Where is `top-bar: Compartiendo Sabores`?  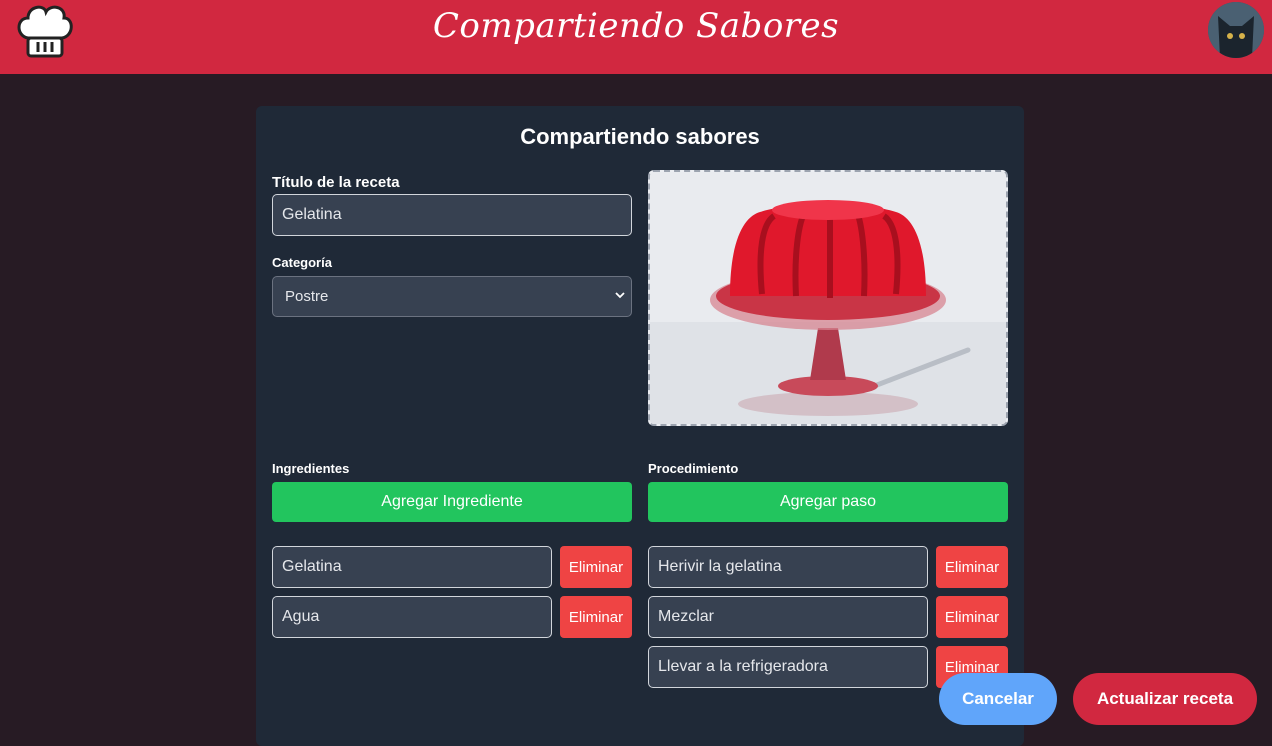
top-bar: Compartiendo Sabores is located at coordinates (636, 37).